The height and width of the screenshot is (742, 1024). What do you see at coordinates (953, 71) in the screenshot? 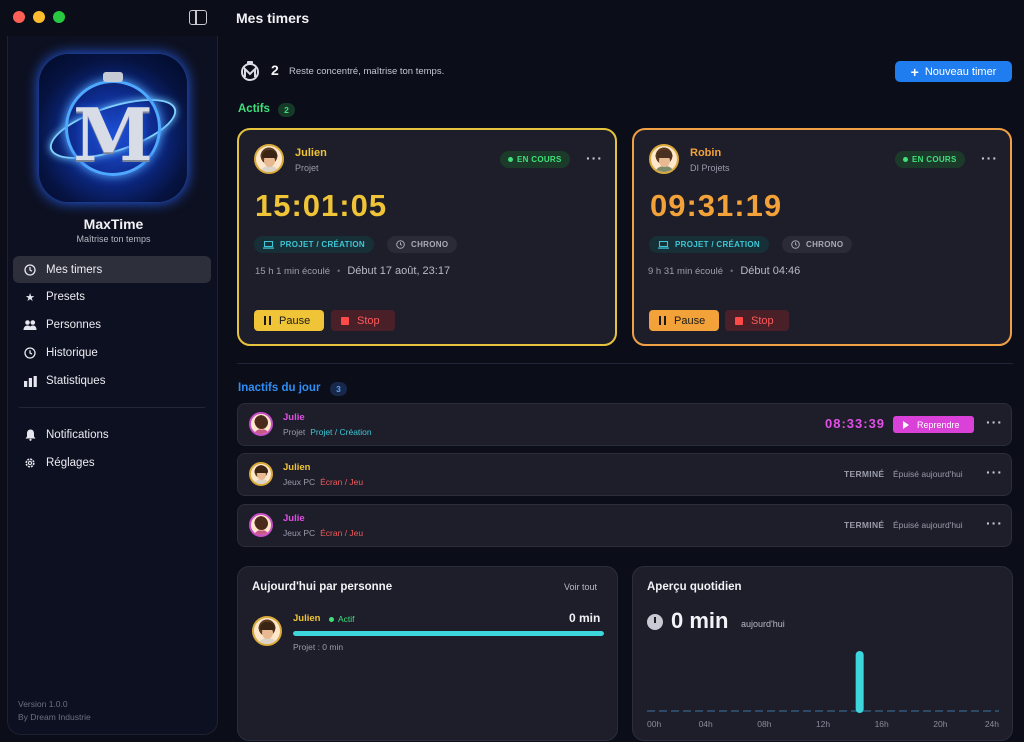
I see `new-timer-button: + Nouveau timer` at bounding box center [953, 71].